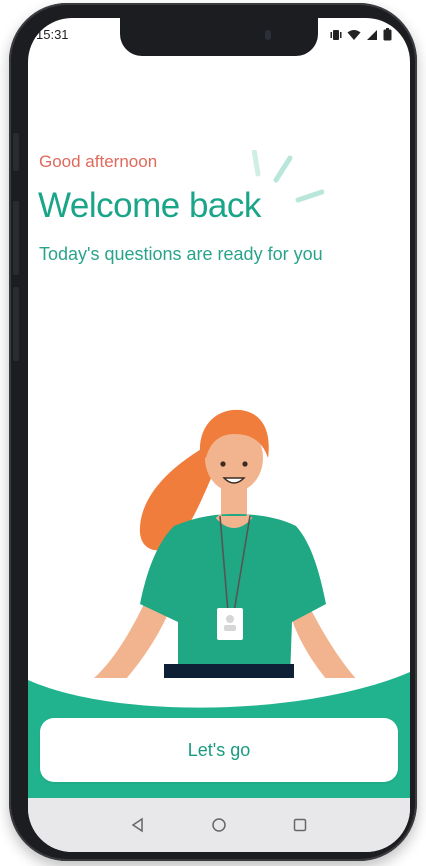 The height and width of the screenshot is (866, 426). What do you see at coordinates (219, 37) in the screenshot?
I see `camera-notch` at bounding box center [219, 37].